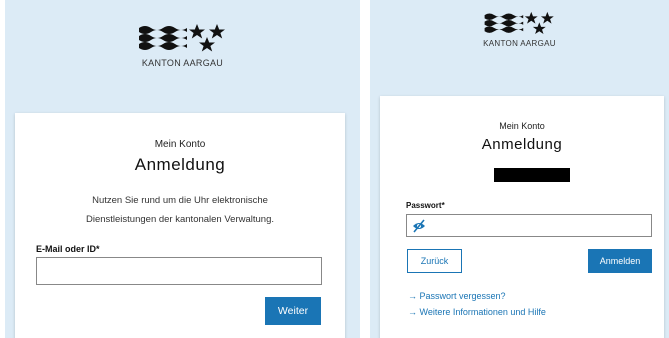  What do you see at coordinates (68, 249) in the screenshot?
I see `email-label: E-Mail oder ID*` at bounding box center [68, 249].